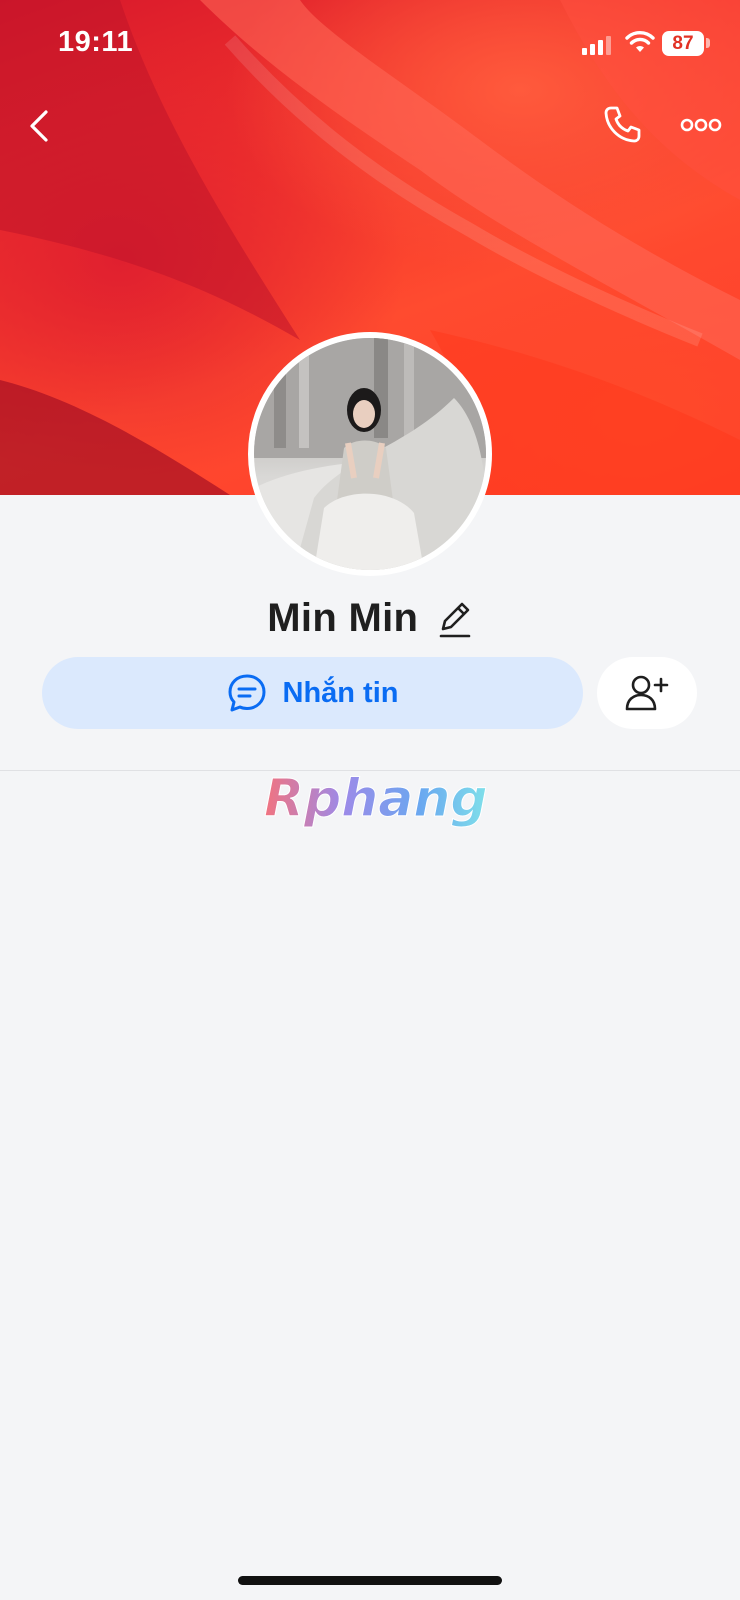 The width and height of the screenshot is (740, 1600). I want to click on watermark-text: Rphang, so click(375, 799).